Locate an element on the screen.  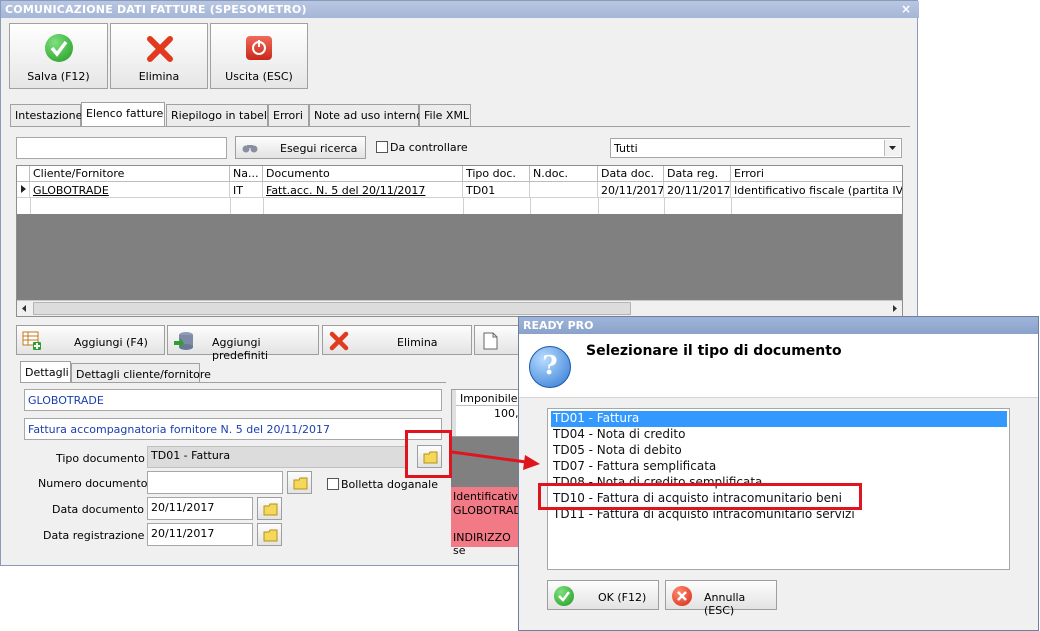
error-line-3: INDIRIZZO se is located at coordinates (482, 544).